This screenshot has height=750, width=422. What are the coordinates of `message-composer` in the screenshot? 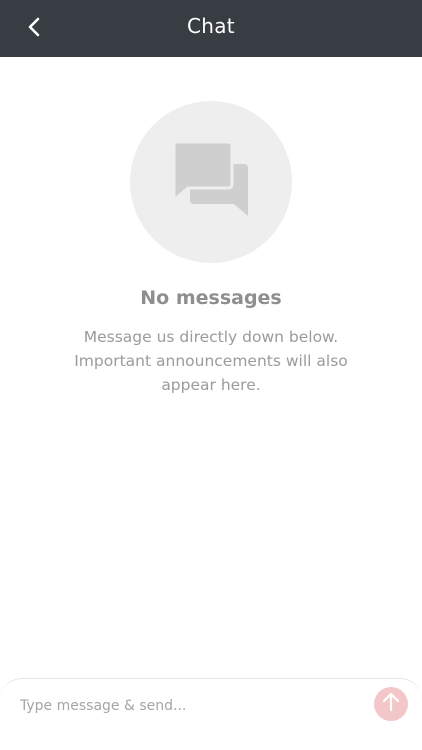 It's located at (211, 714).